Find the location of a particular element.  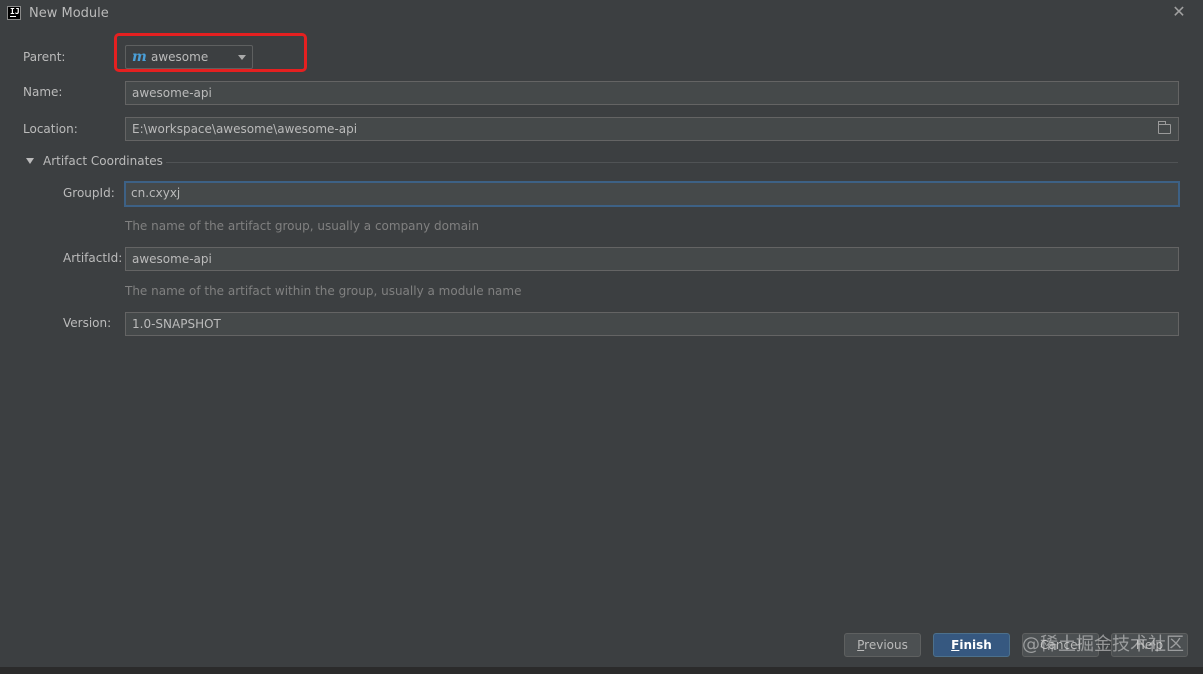

previous-button: Previous is located at coordinates (882, 645).